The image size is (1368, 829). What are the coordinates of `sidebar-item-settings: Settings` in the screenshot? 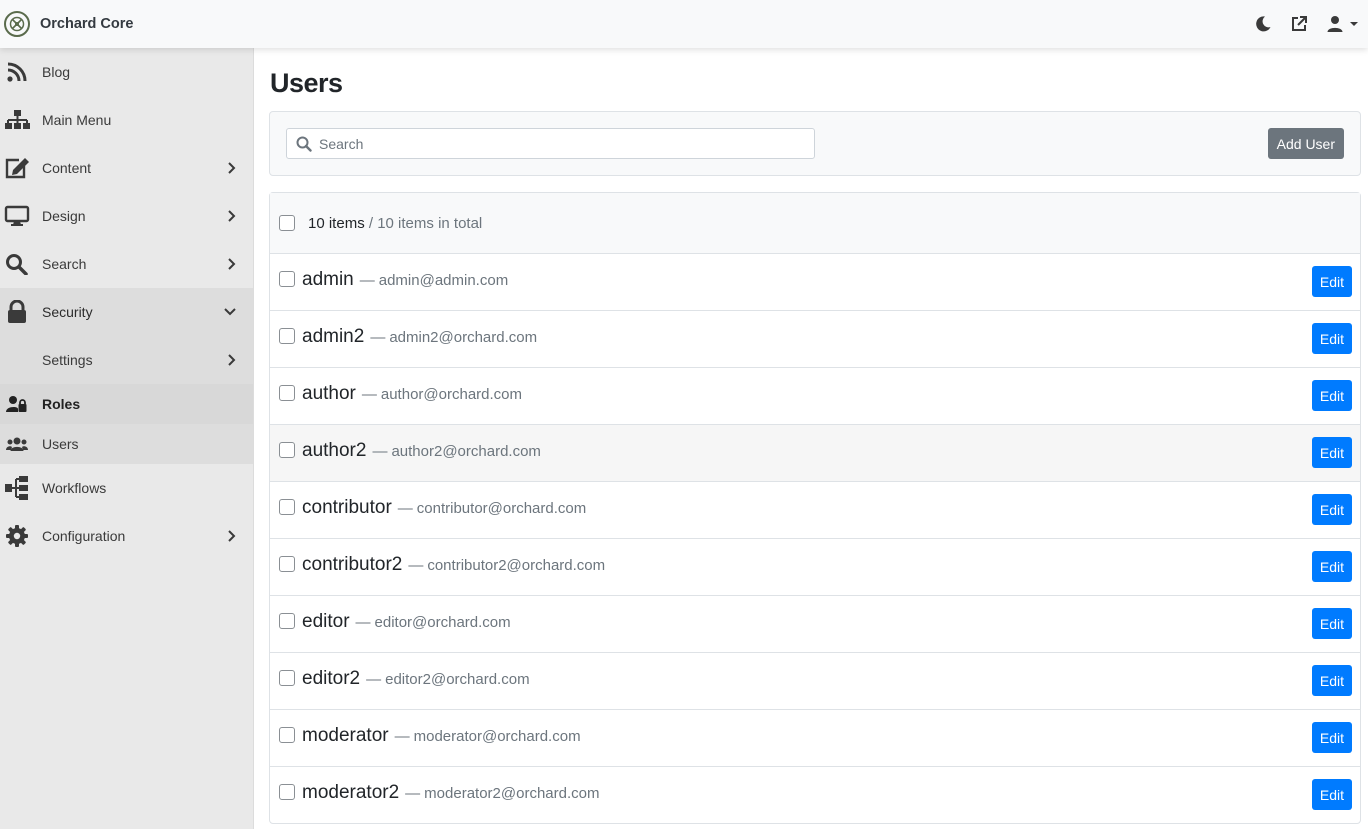 It's located at (126, 360).